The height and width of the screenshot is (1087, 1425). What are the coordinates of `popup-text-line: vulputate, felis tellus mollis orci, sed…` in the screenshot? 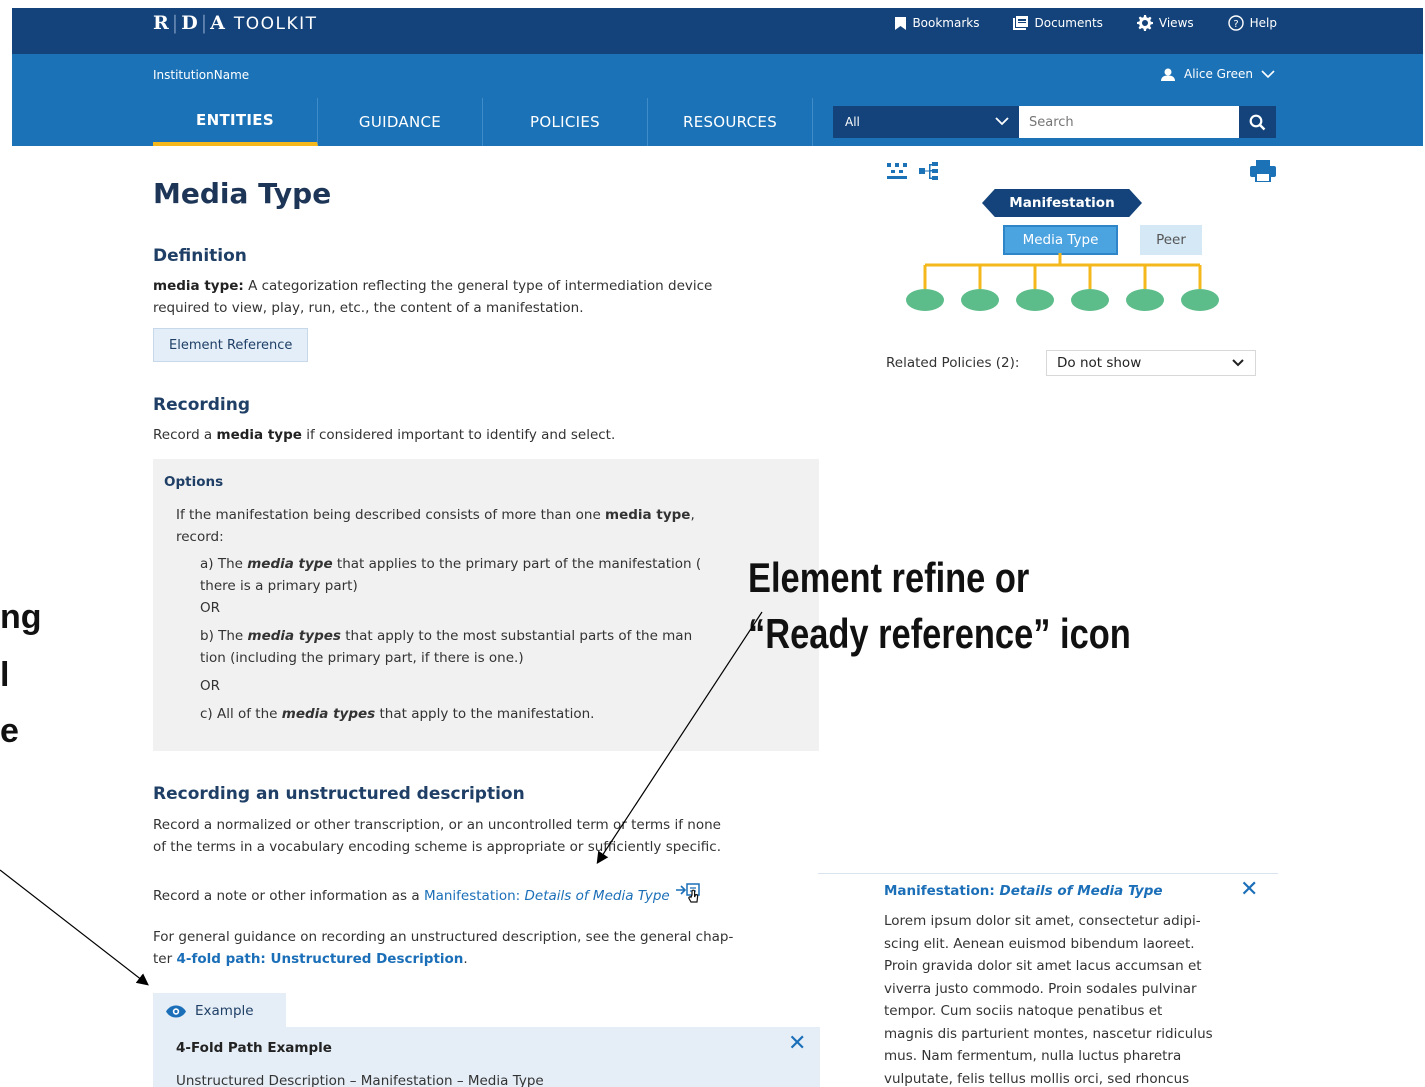 It's located at (1037, 1078).